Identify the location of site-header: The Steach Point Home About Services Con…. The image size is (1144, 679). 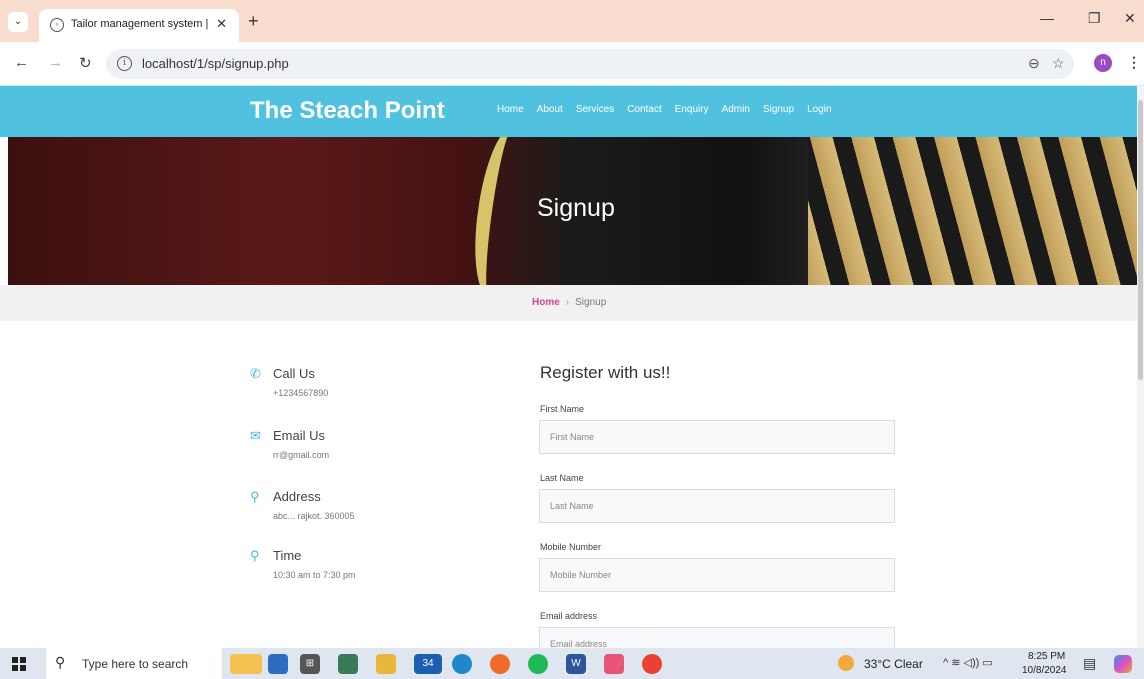
(568, 111).